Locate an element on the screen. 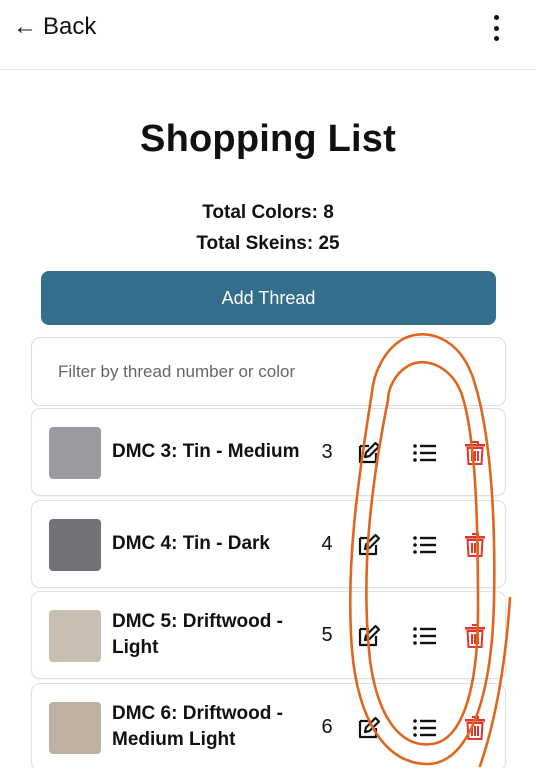 This screenshot has width=536, height=768. back-button: ← Back is located at coordinates (54, 27).